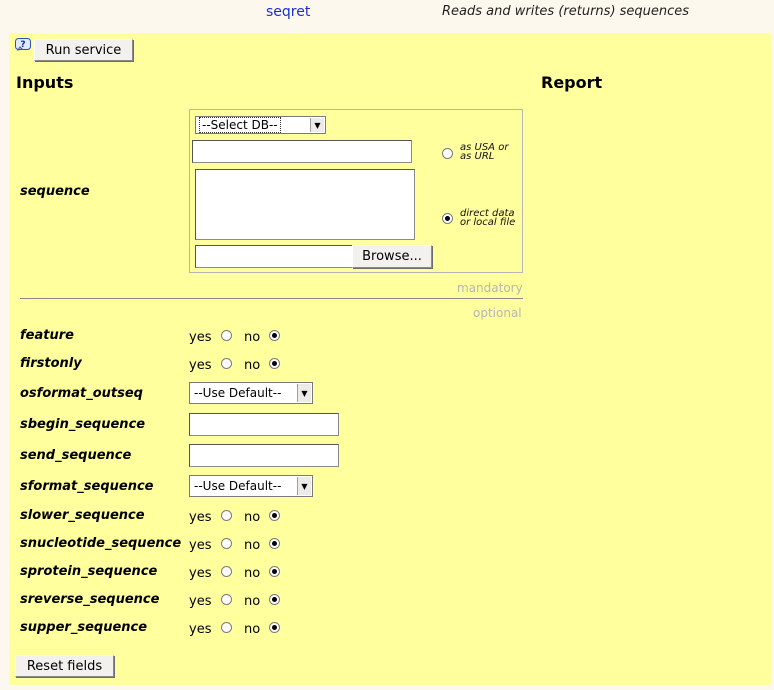 The width and height of the screenshot is (774, 690). Describe the element at coordinates (200, 545) in the screenshot. I see `snucleotide-sequence-yes-label: yes` at that location.